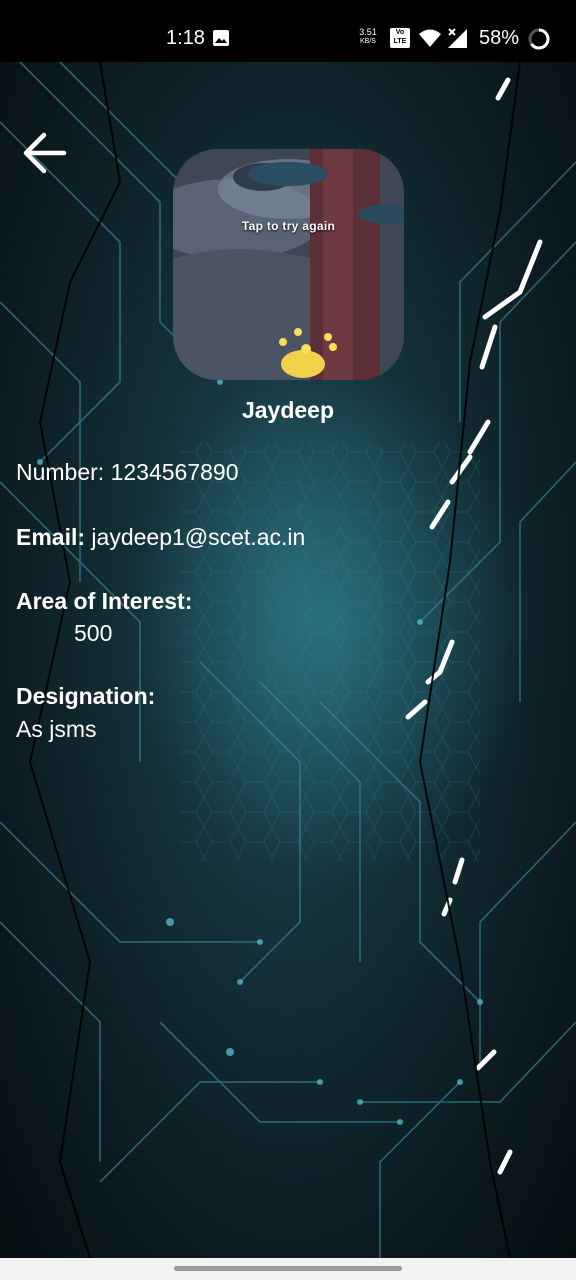 The image size is (576, 1280). Describe the element at coordinates (174, 472) in the screenshot. I see `number-value: 1234567890` at that location.